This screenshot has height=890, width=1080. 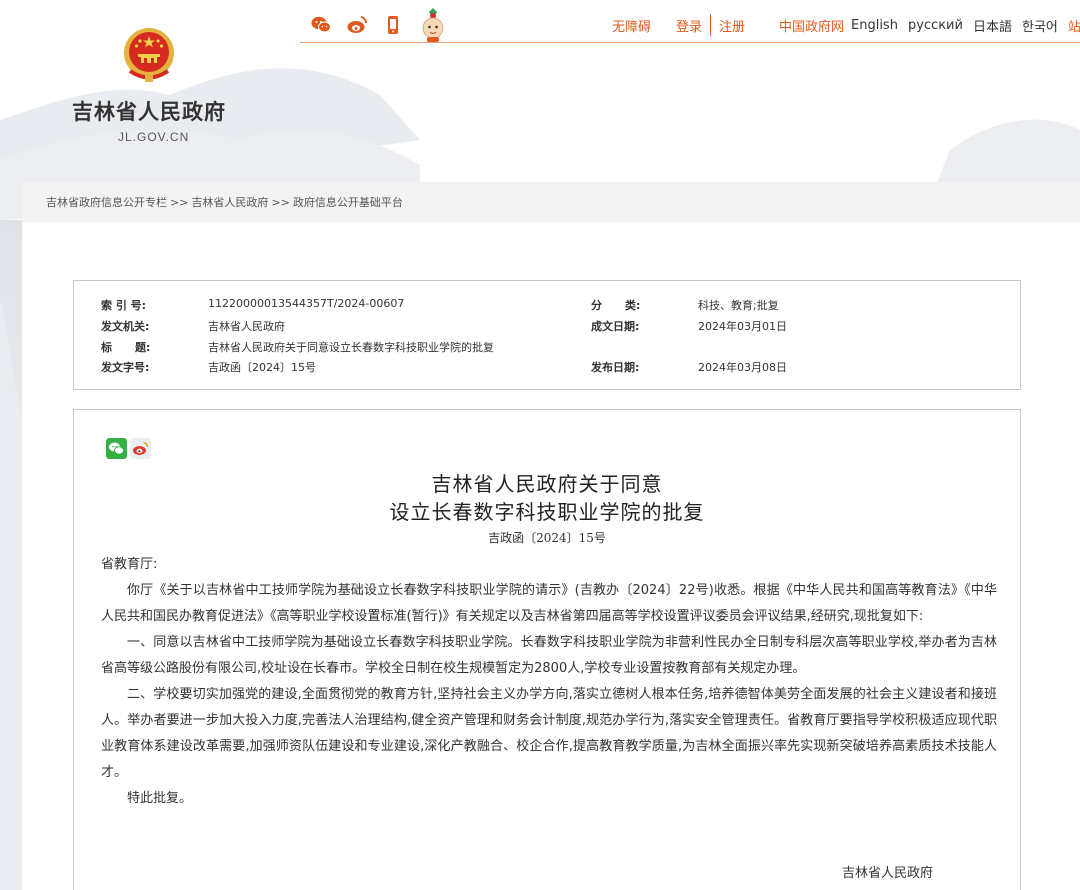 What do you see at coordinates (433, 25) in the screenshot?
I see `mascot-icon` at bounding box center [433, 25].